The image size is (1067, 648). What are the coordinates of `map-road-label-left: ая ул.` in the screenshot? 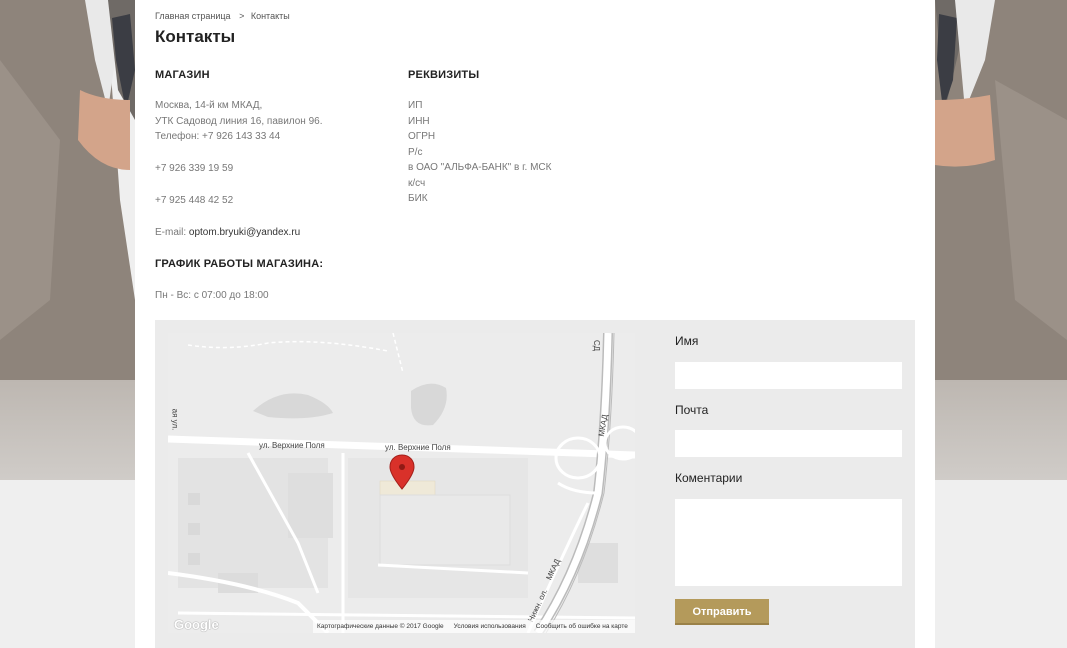 It's located at (175, 419).